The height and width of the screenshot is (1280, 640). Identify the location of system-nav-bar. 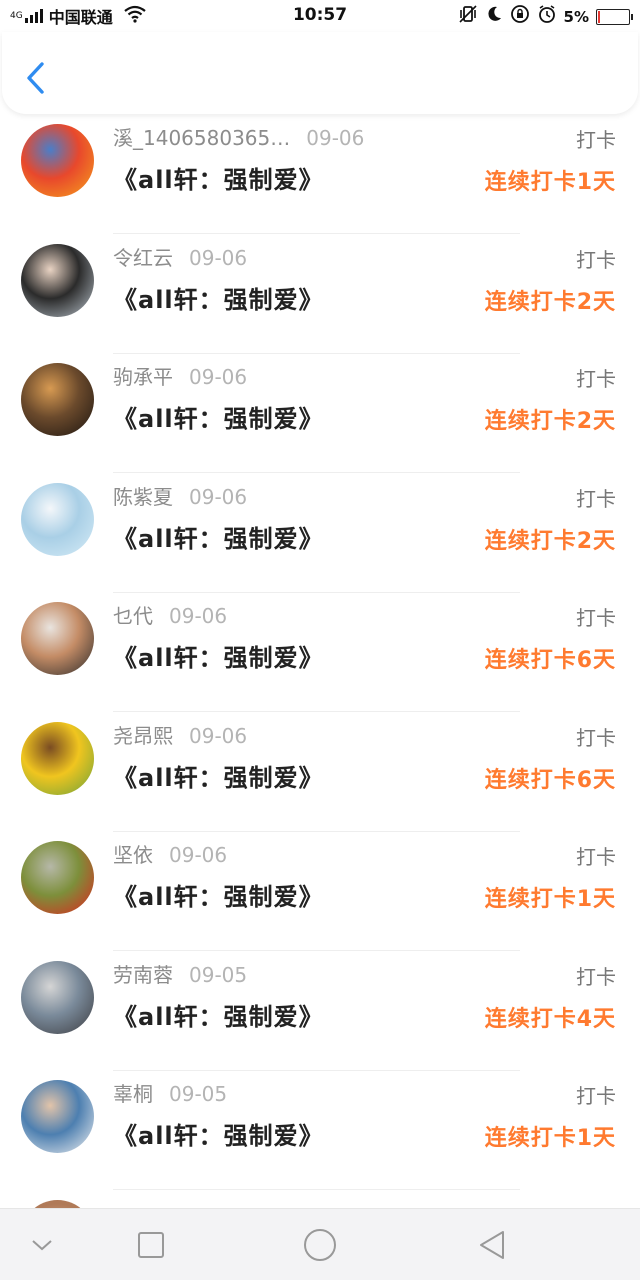
(320, 1244).